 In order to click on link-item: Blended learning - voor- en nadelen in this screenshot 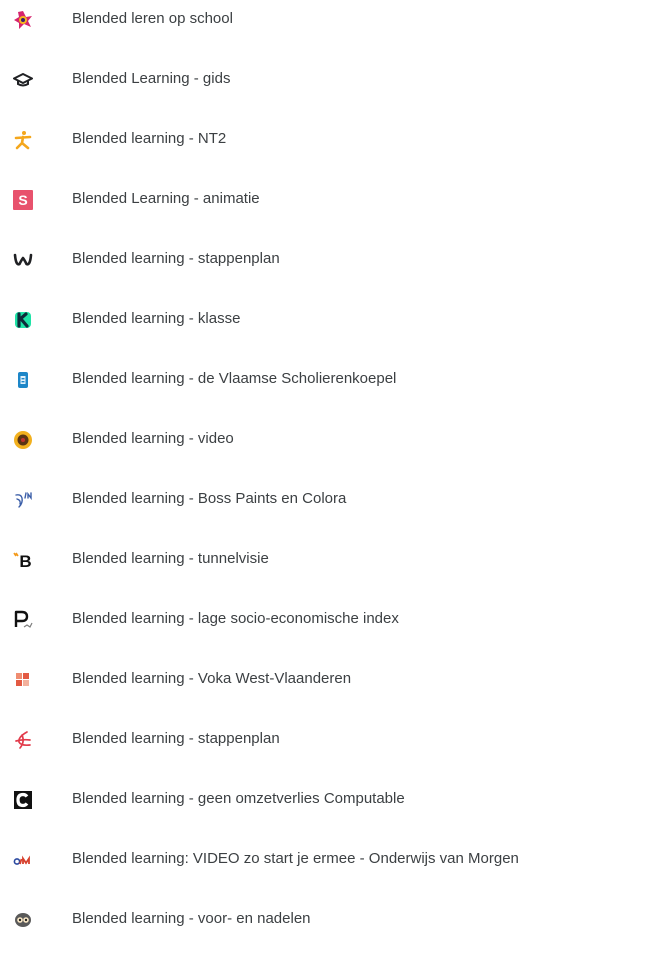, I will do `click(333, 930)`.